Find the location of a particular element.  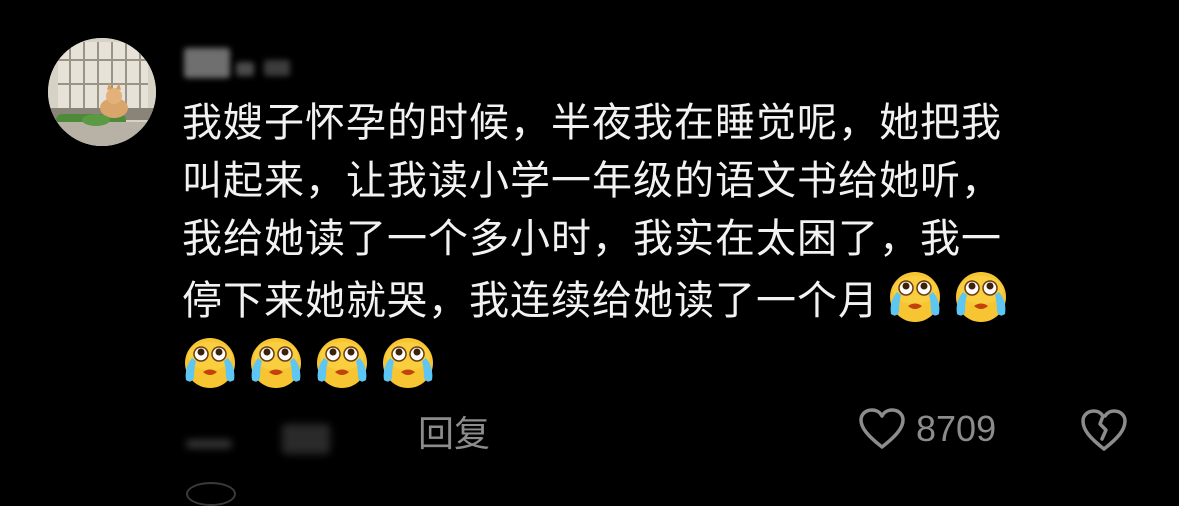

next-comment-avatar-edge is located at coordinates (211, 494).